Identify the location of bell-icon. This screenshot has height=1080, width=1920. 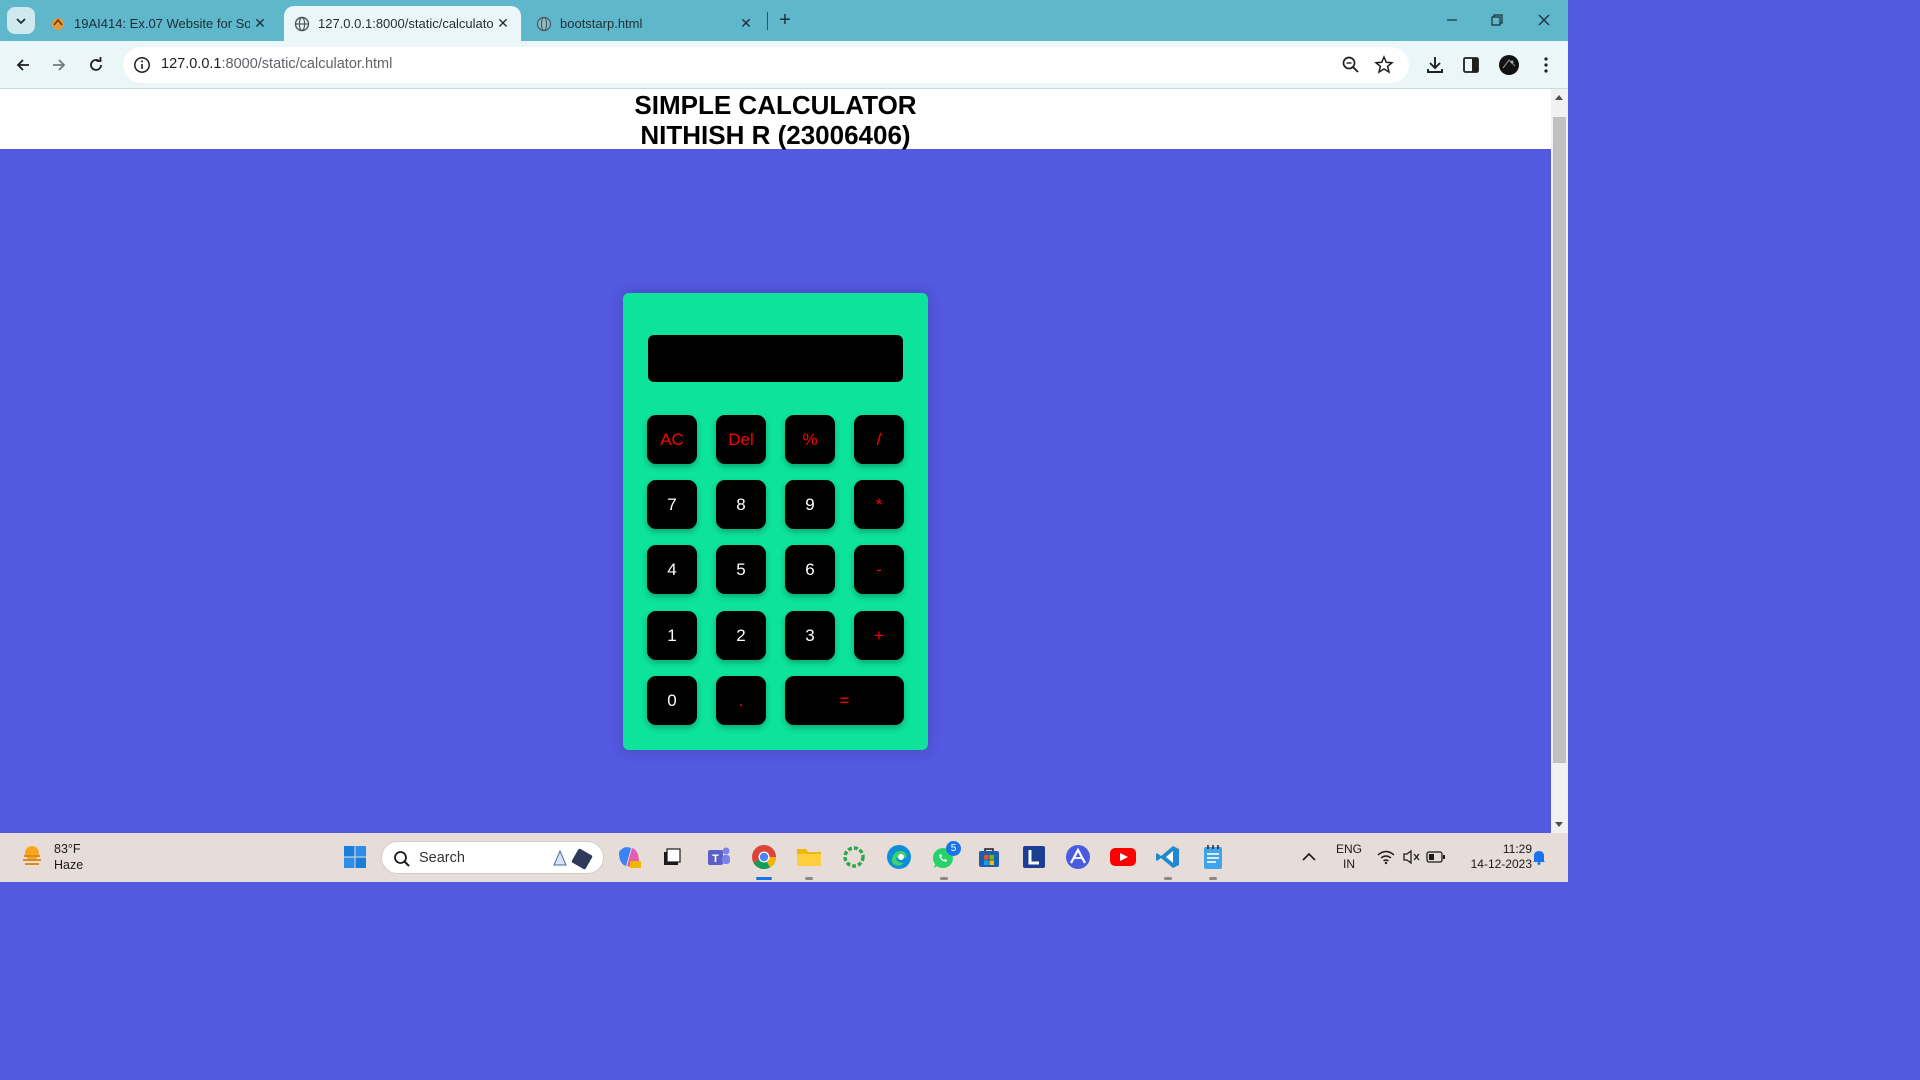
(1539, 858).